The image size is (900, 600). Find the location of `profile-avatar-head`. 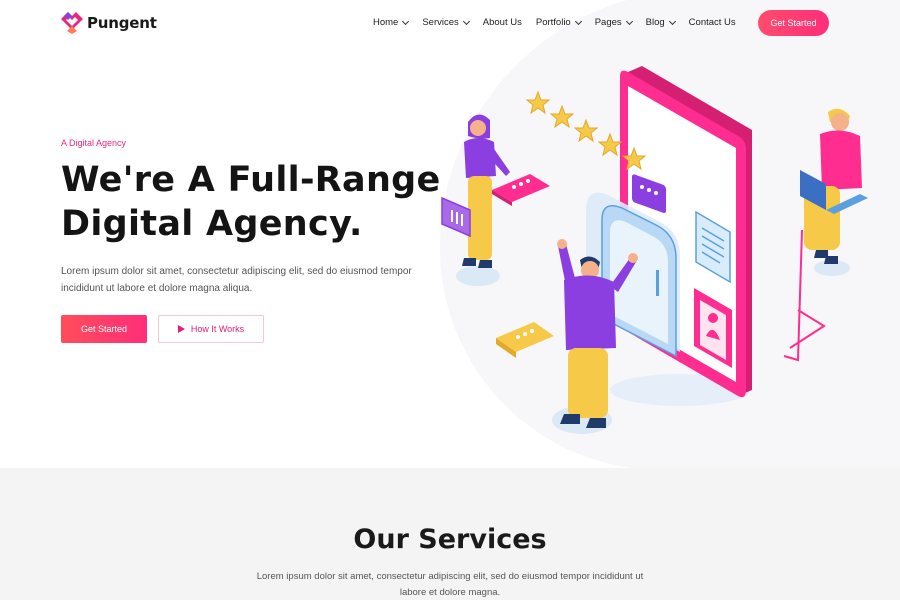

profile-avatar-head is located at coordinates (713, 318).